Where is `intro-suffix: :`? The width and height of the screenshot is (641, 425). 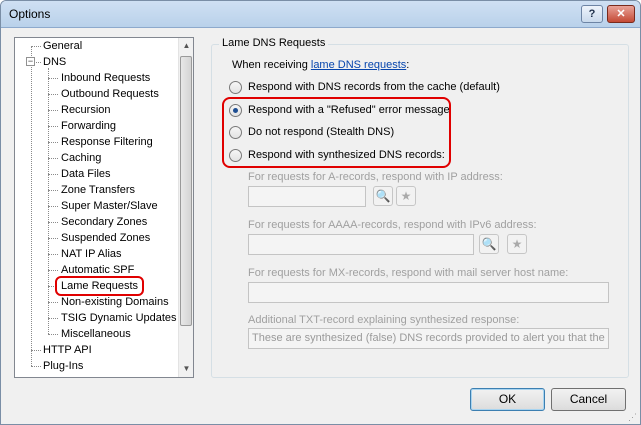 intro-suffix: : is located at coordinates (408, 65).